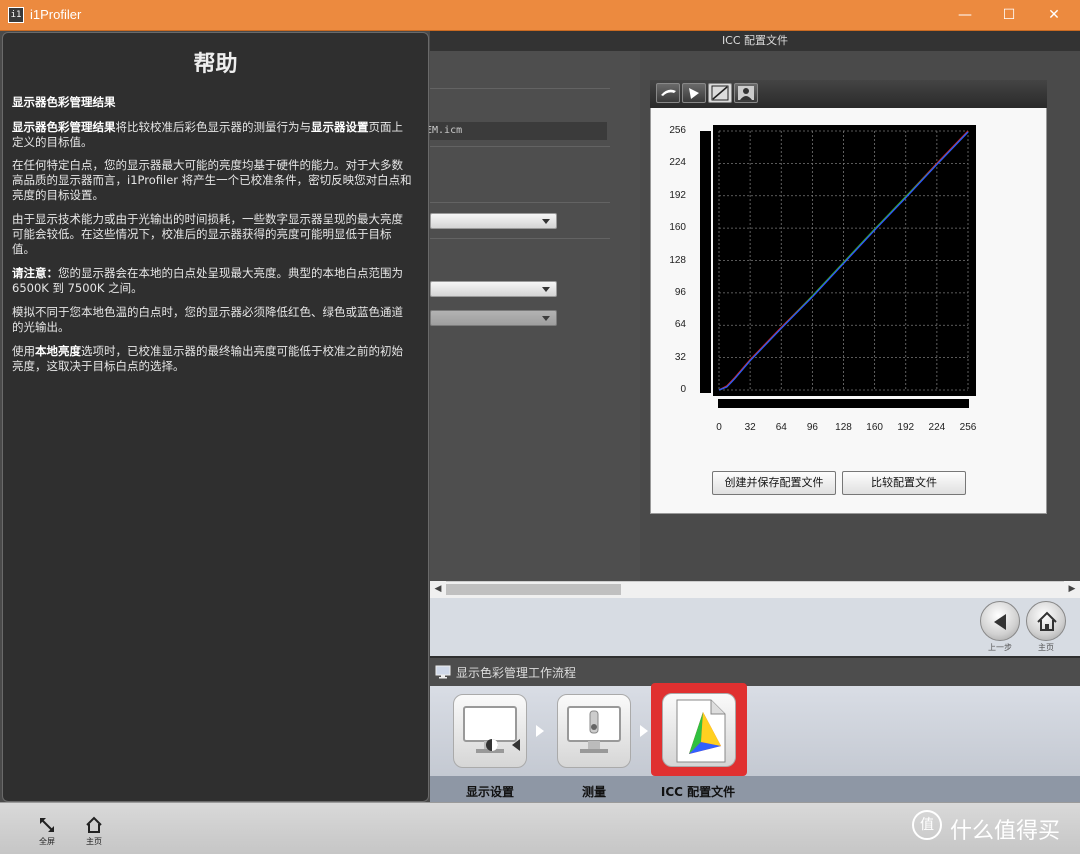 The height and width of the screenshot is (854, 1080). What do you see at coordinates (906, 427) in the screenshot?
I see `x-tick-label: 192` at bounding box center [906, 427].